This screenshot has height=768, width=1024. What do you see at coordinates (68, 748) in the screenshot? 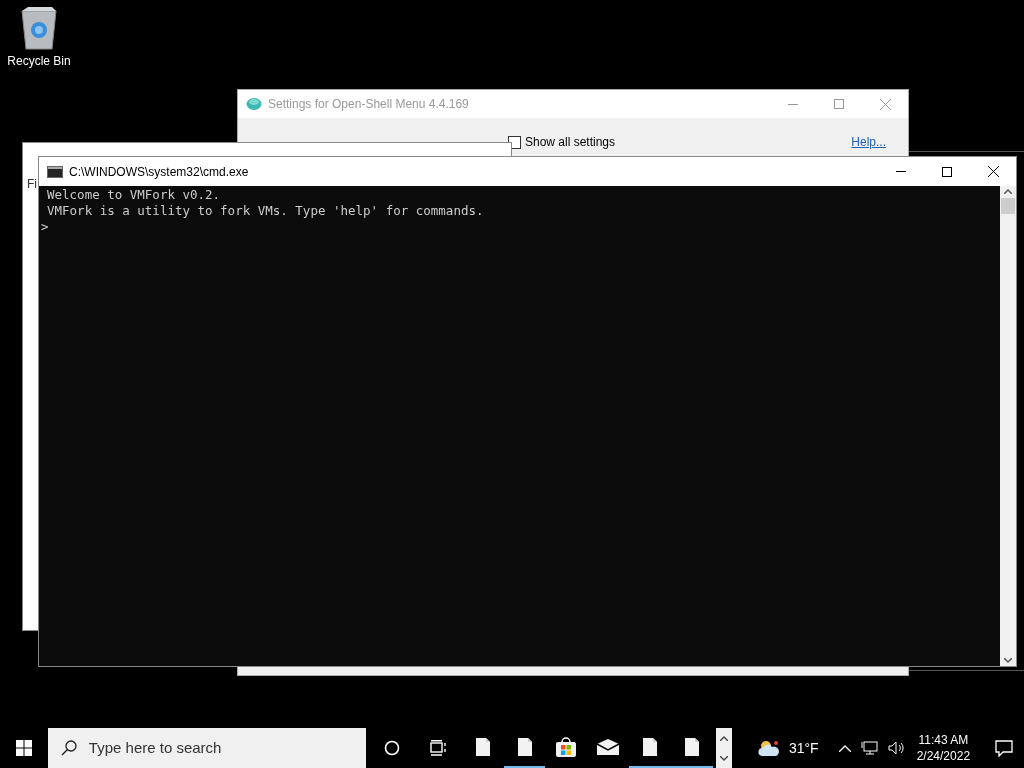
I see `search-icon` at bounding box center [68, 748].